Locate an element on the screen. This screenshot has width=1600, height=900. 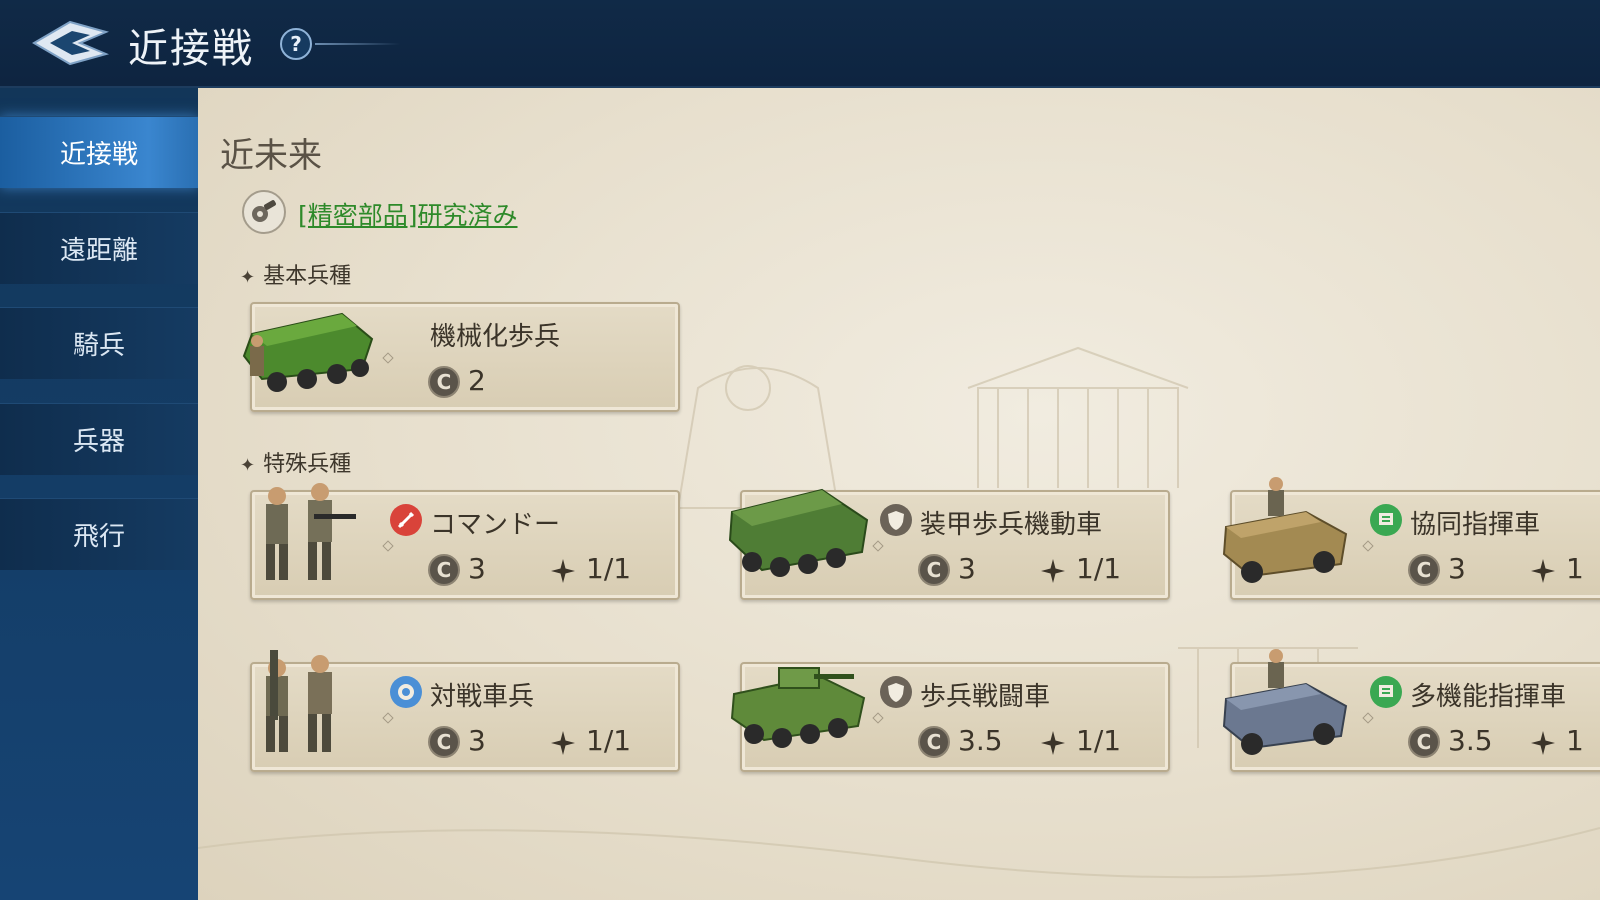
unit-card-mechanized-infantry: 機械化歩兵 C 2 is located at coordinates (461, 357).